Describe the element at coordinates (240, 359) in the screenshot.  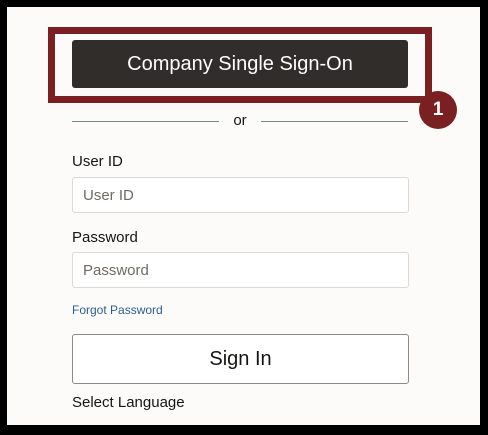
I see `sign-in-button: Sign In` at that location.